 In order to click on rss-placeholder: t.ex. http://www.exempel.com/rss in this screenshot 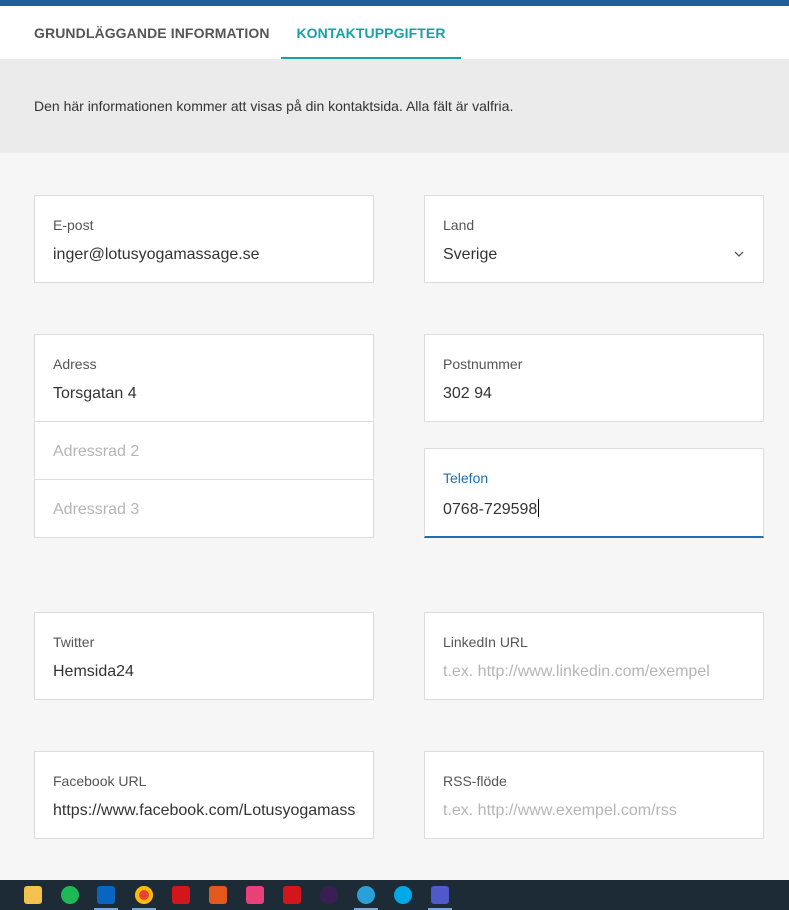, I will do `click(594, 811)`.